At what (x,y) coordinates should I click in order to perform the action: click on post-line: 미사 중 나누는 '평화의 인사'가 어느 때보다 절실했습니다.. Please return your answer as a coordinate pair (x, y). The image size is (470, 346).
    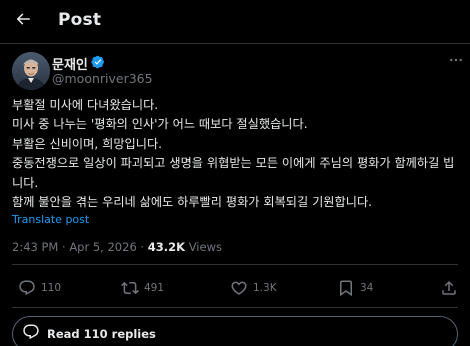
    Looking at the image, I should click on (160, 124).